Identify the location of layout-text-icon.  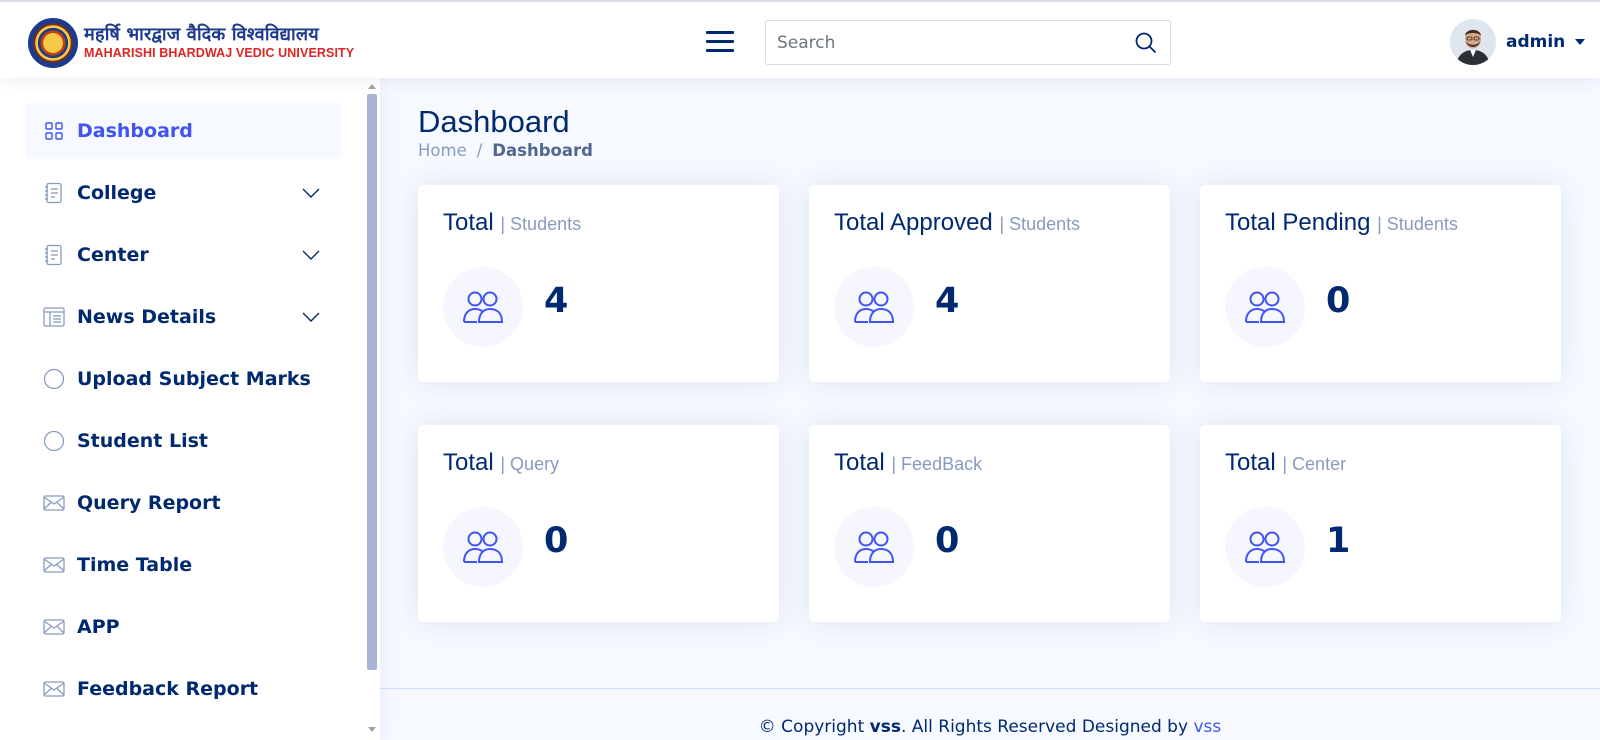
(54, 317).